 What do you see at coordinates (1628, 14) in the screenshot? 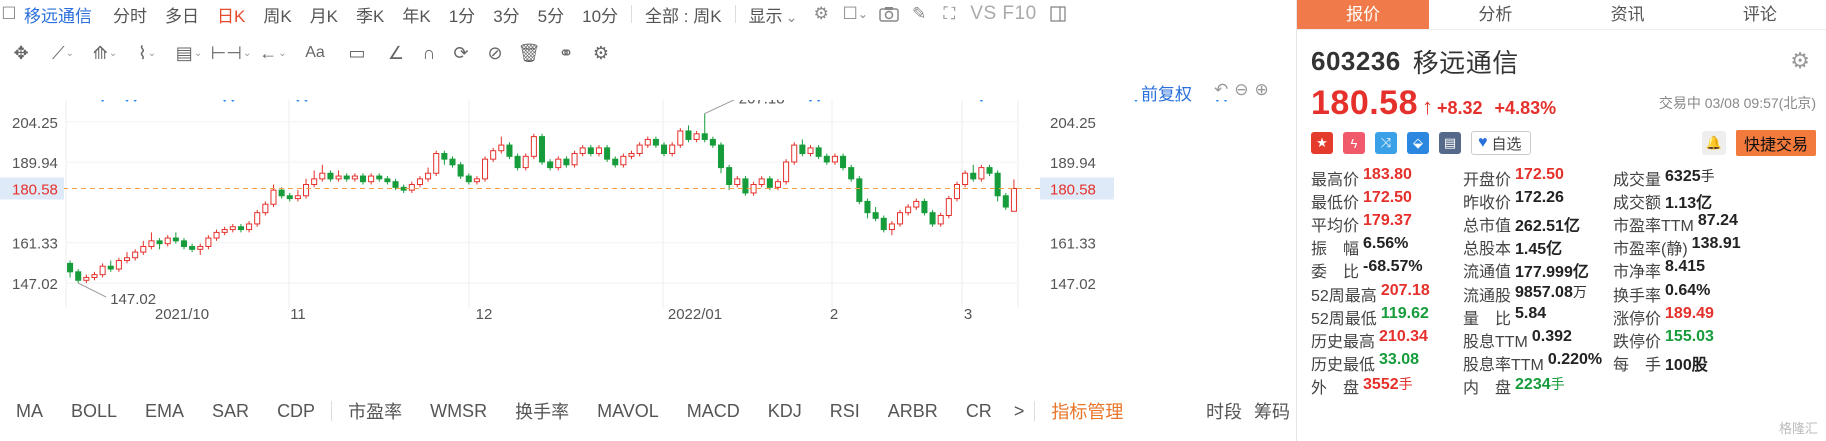
I see `quote-tab: 资讯` at bounding box center [1628, 14].